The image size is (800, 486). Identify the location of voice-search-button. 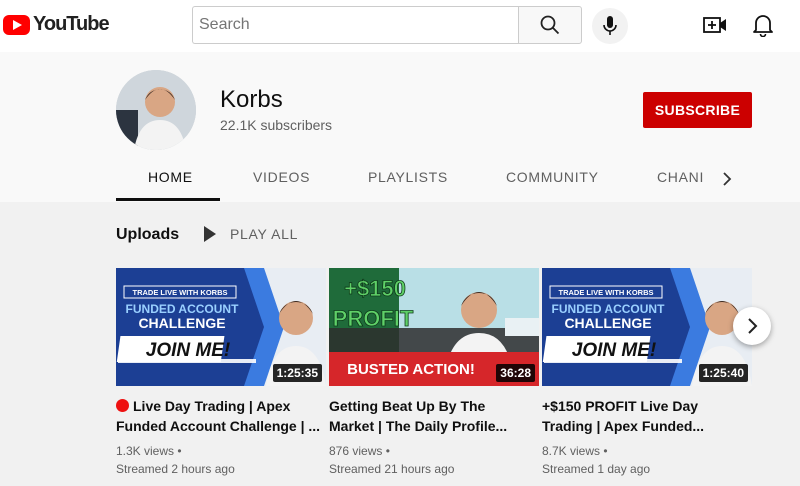
(610, 26).